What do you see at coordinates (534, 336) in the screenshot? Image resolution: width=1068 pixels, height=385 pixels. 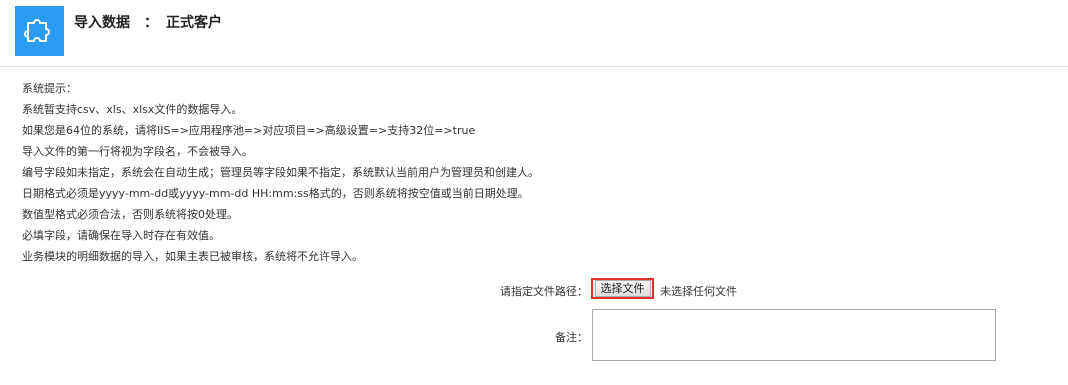 I see `remark-row: 备注：` at bounding box center [534, 336].